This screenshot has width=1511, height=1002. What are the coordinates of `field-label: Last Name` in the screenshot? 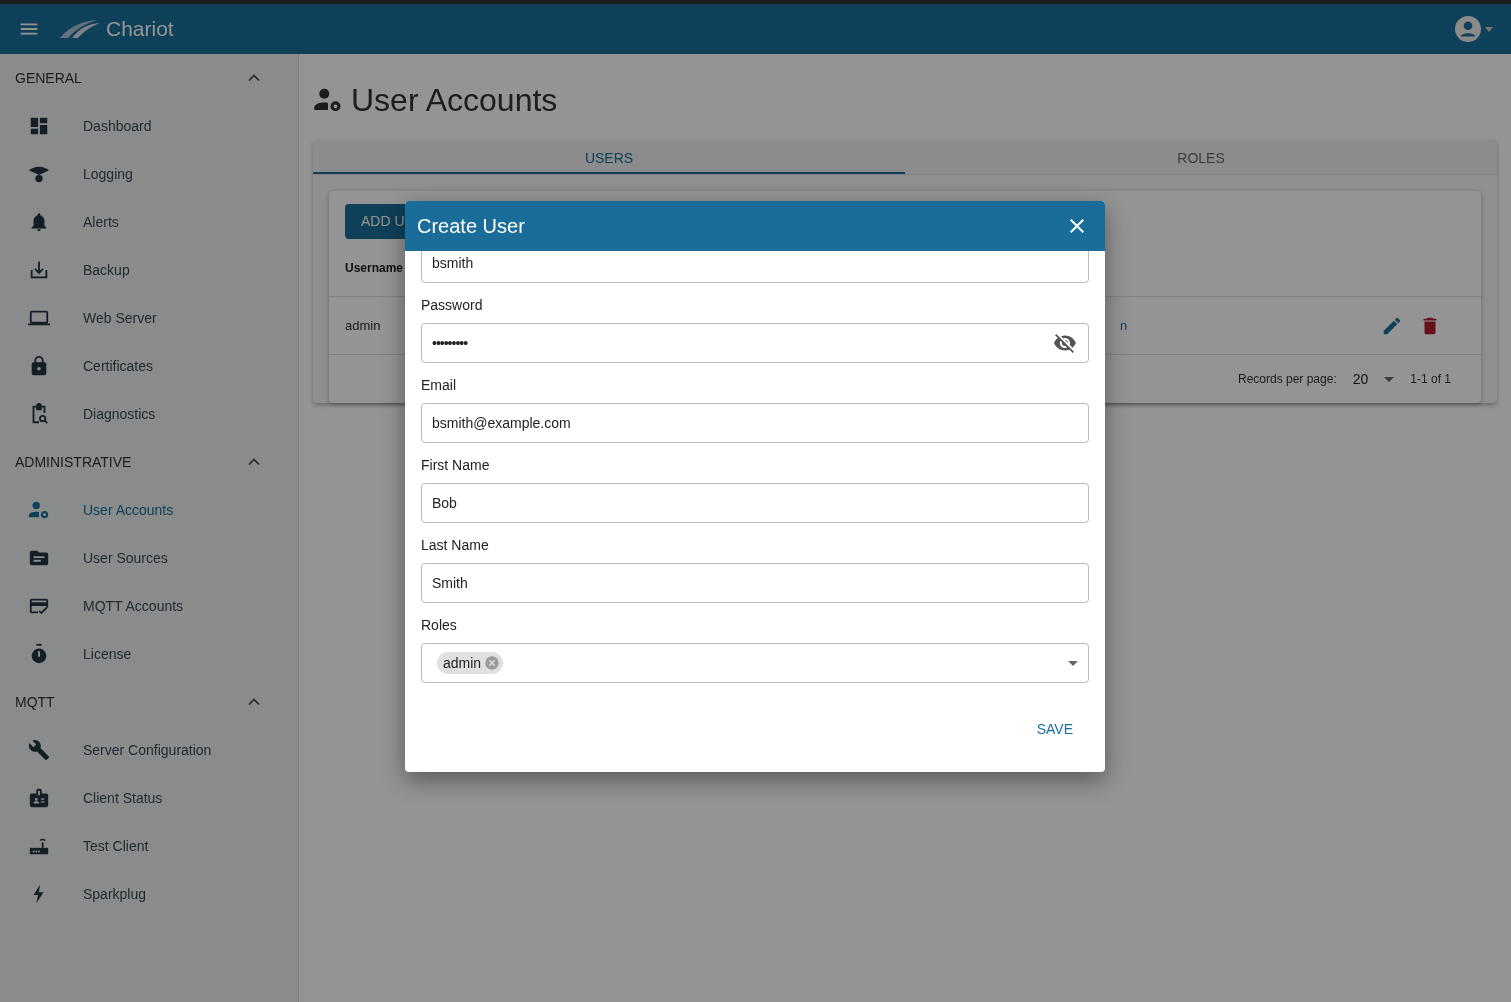 It's located at (455, 545).